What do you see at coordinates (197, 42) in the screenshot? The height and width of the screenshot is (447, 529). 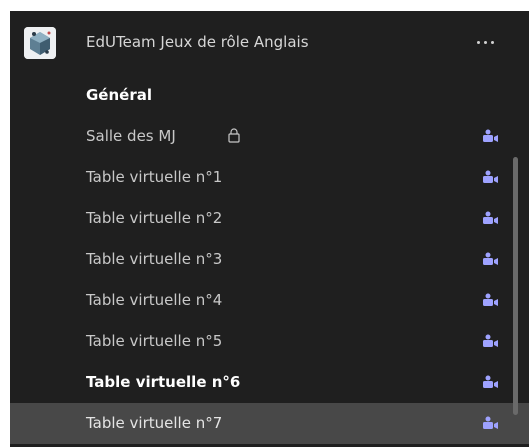 I see `team-name: EdUTeam Jeux de rôle Anglais` at bounding box center [197, 42].